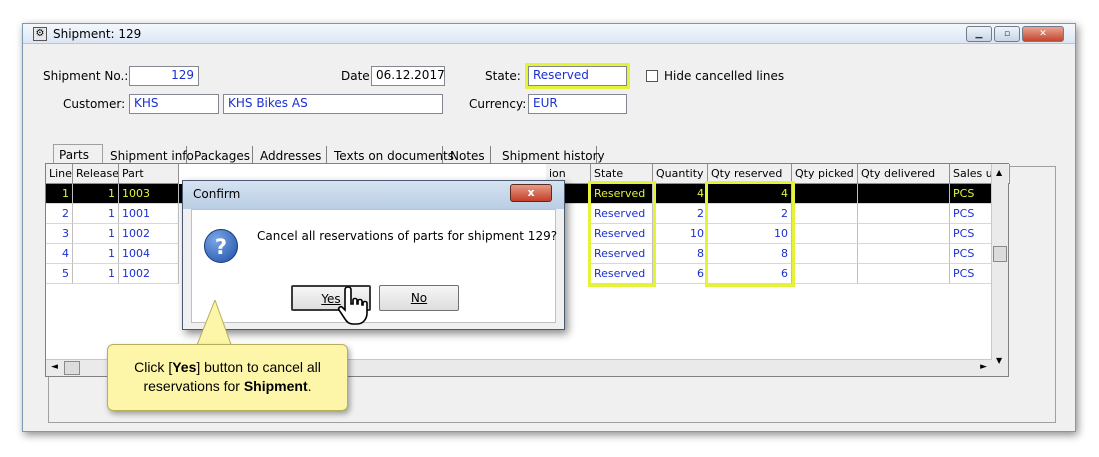  What do you see at coordinates (357, 76) in the screenshot?
I see `date-label: Date:` at bounding box center [357, 76].